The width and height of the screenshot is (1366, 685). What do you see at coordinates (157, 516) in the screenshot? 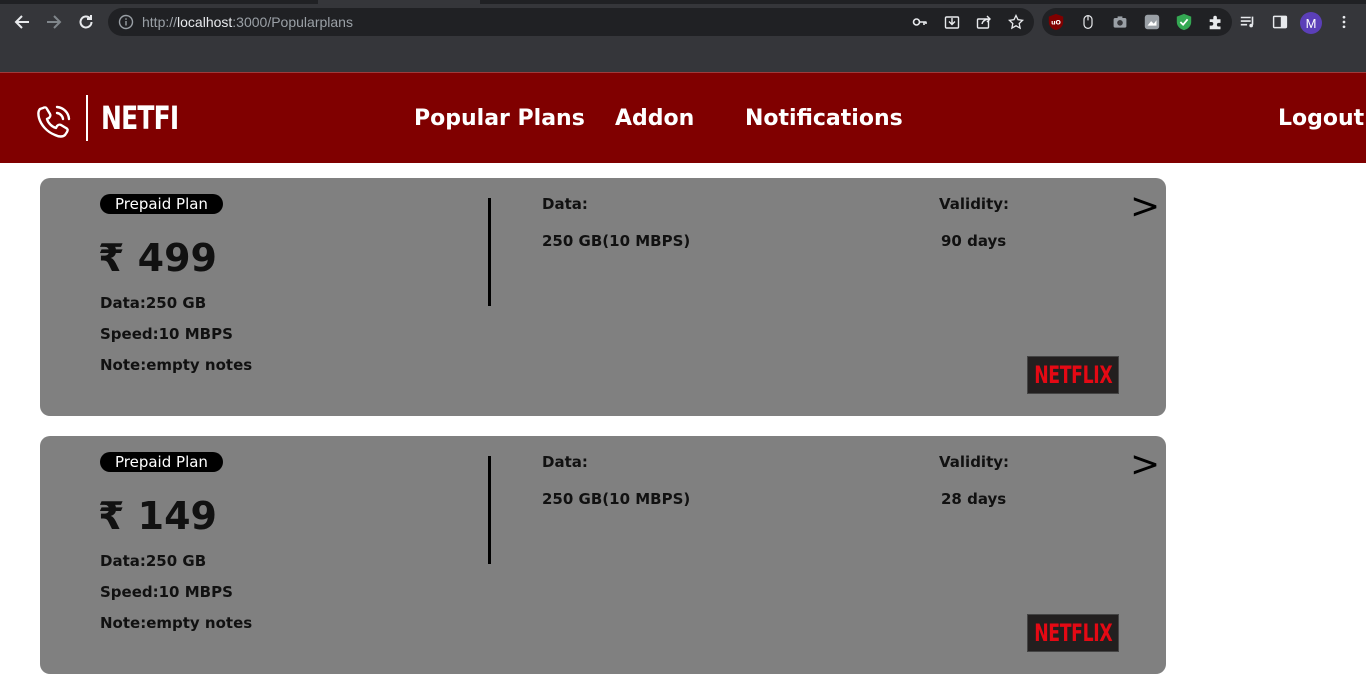
I see `plan-price: ₹ 149` at bounding box center [157, 516].